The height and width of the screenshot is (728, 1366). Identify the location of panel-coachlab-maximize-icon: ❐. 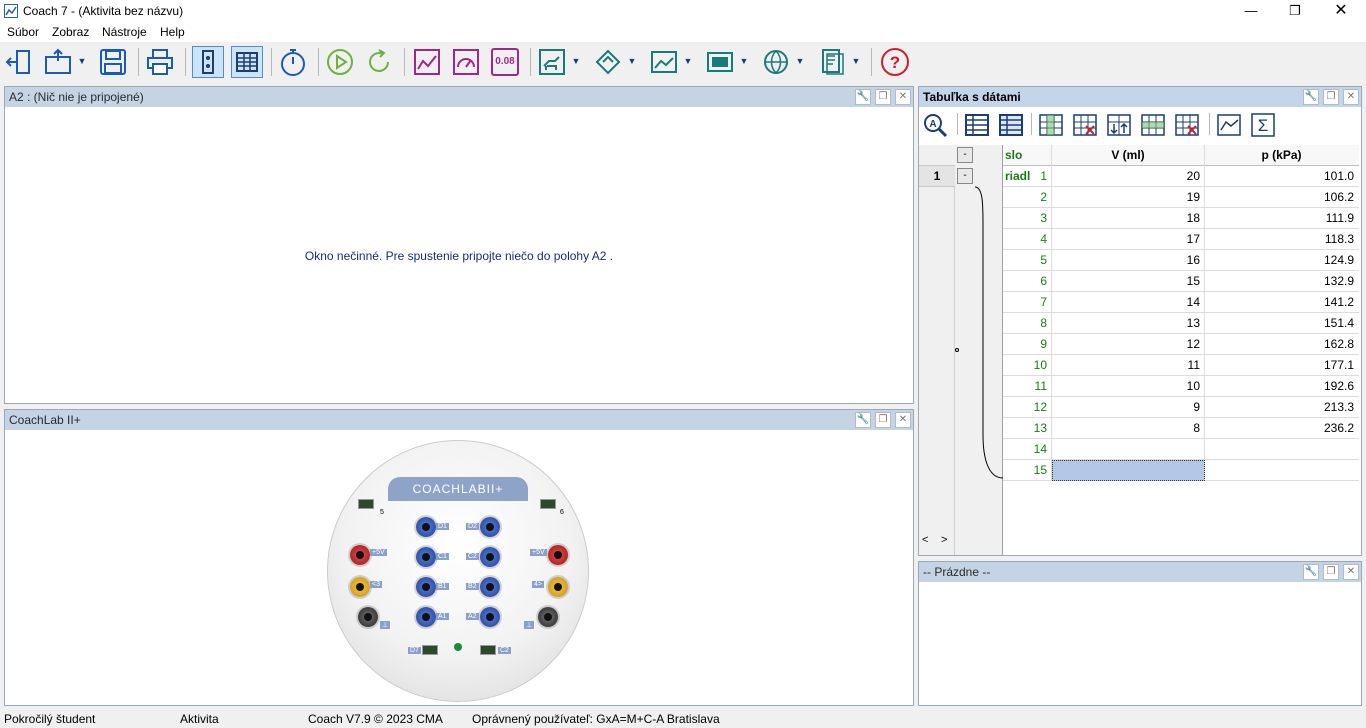
(883, 420).